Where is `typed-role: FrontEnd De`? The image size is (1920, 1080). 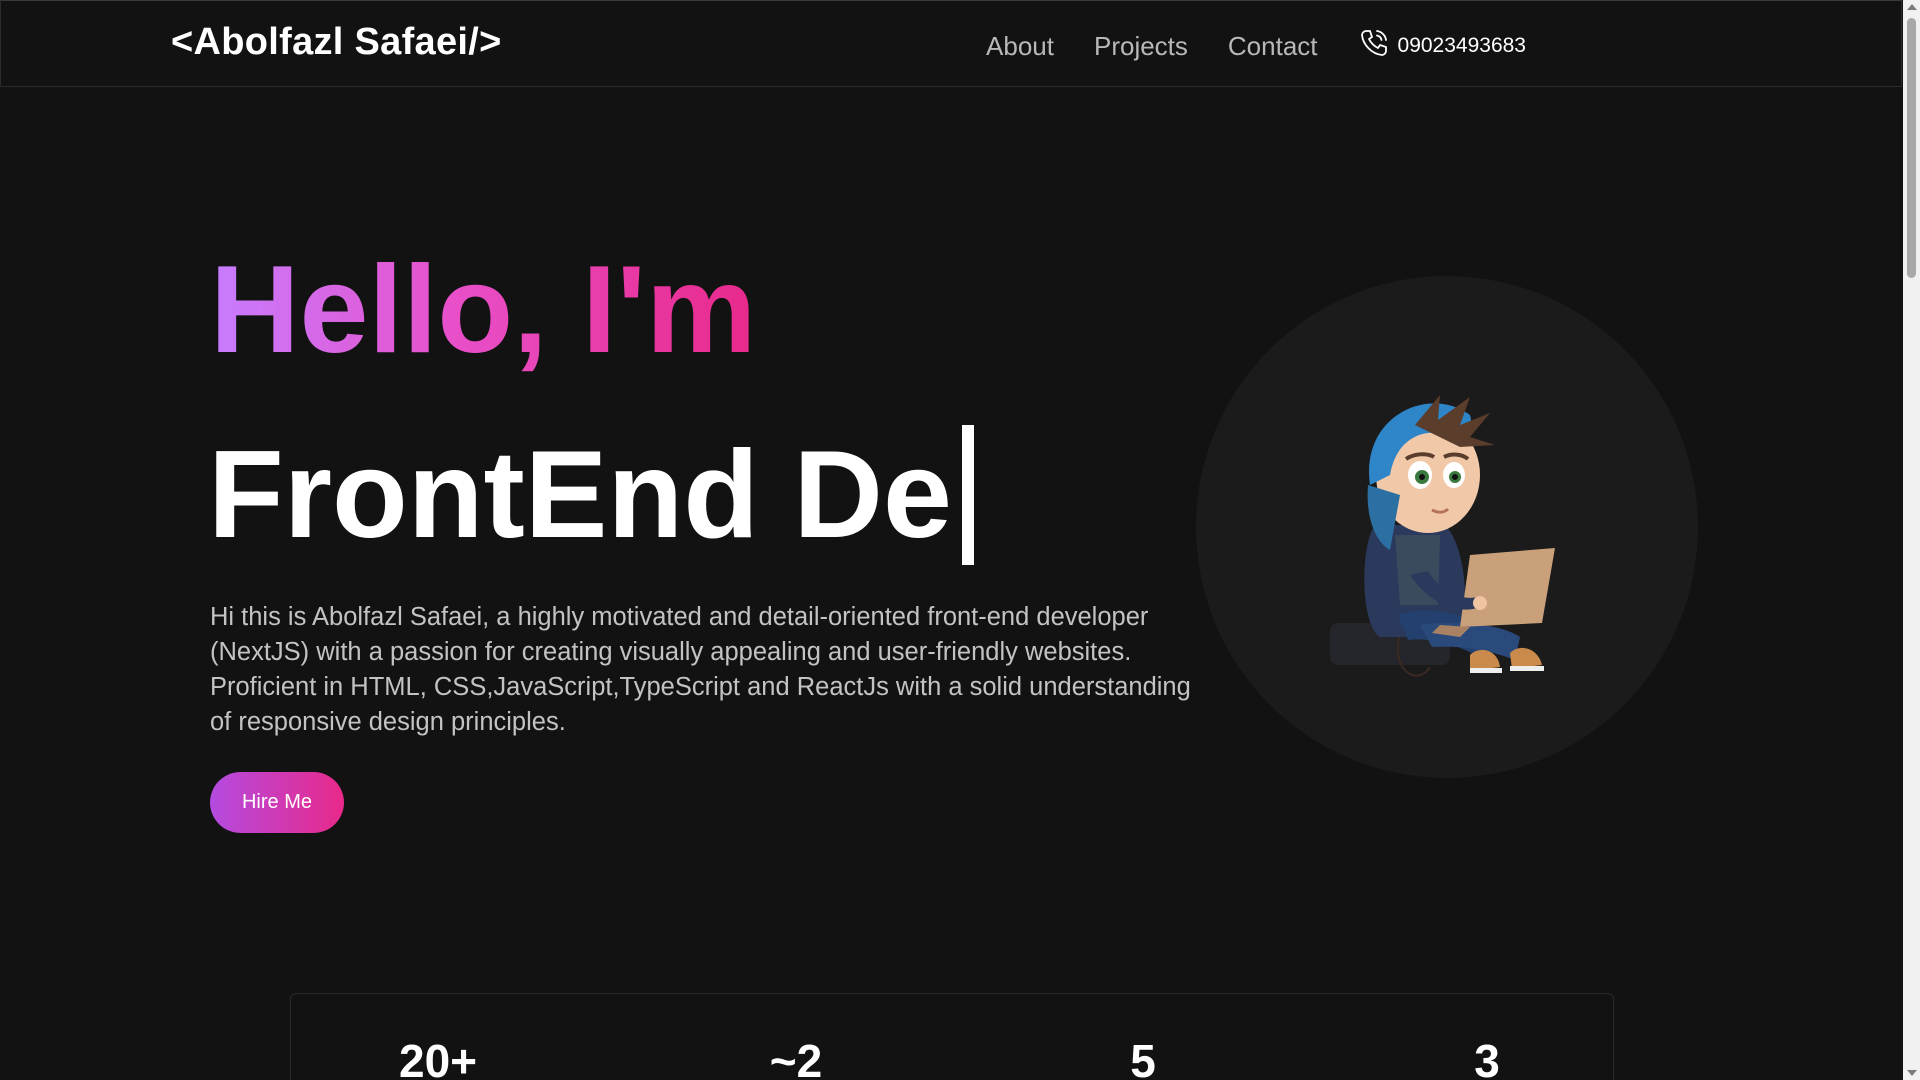
typed-role: FrontEnd De is located at coordinates (591, 495).